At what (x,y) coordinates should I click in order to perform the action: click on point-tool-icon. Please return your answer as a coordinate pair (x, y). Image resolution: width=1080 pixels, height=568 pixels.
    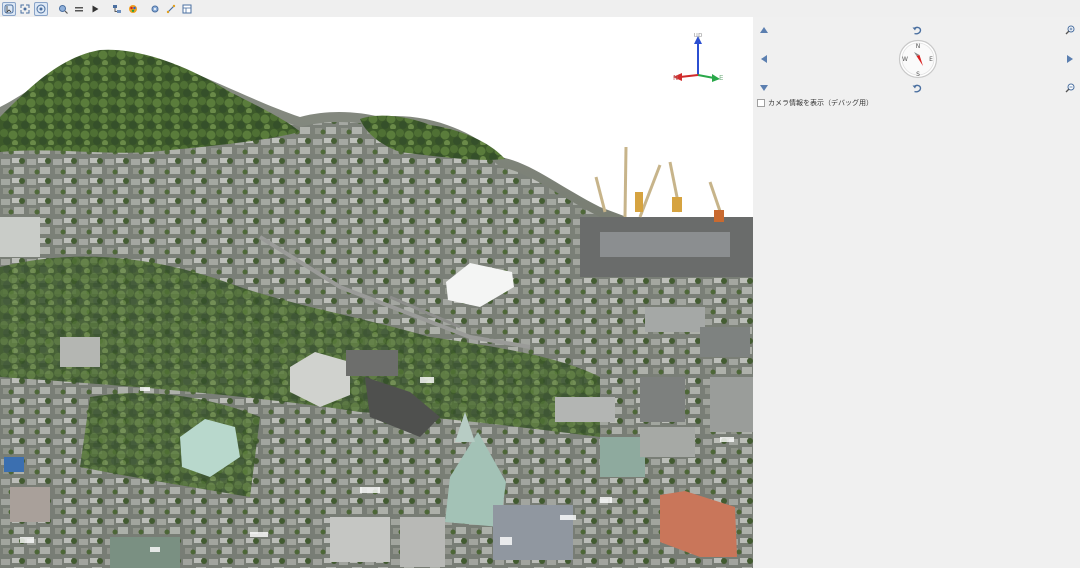
    Looking at the image, I should click on (155, 8).